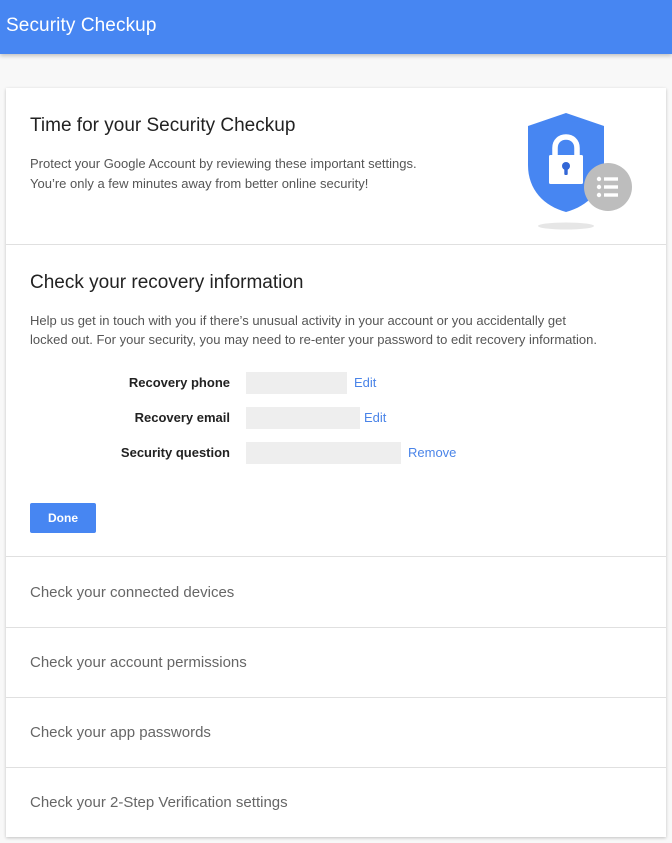 Image resolution: width=672 pixels, height=843 pixels. What do you see at coordinates (375, 417) in the screenshot?
I see `edit-recovery-email-link: Edit` at bounding box center [375, 417].